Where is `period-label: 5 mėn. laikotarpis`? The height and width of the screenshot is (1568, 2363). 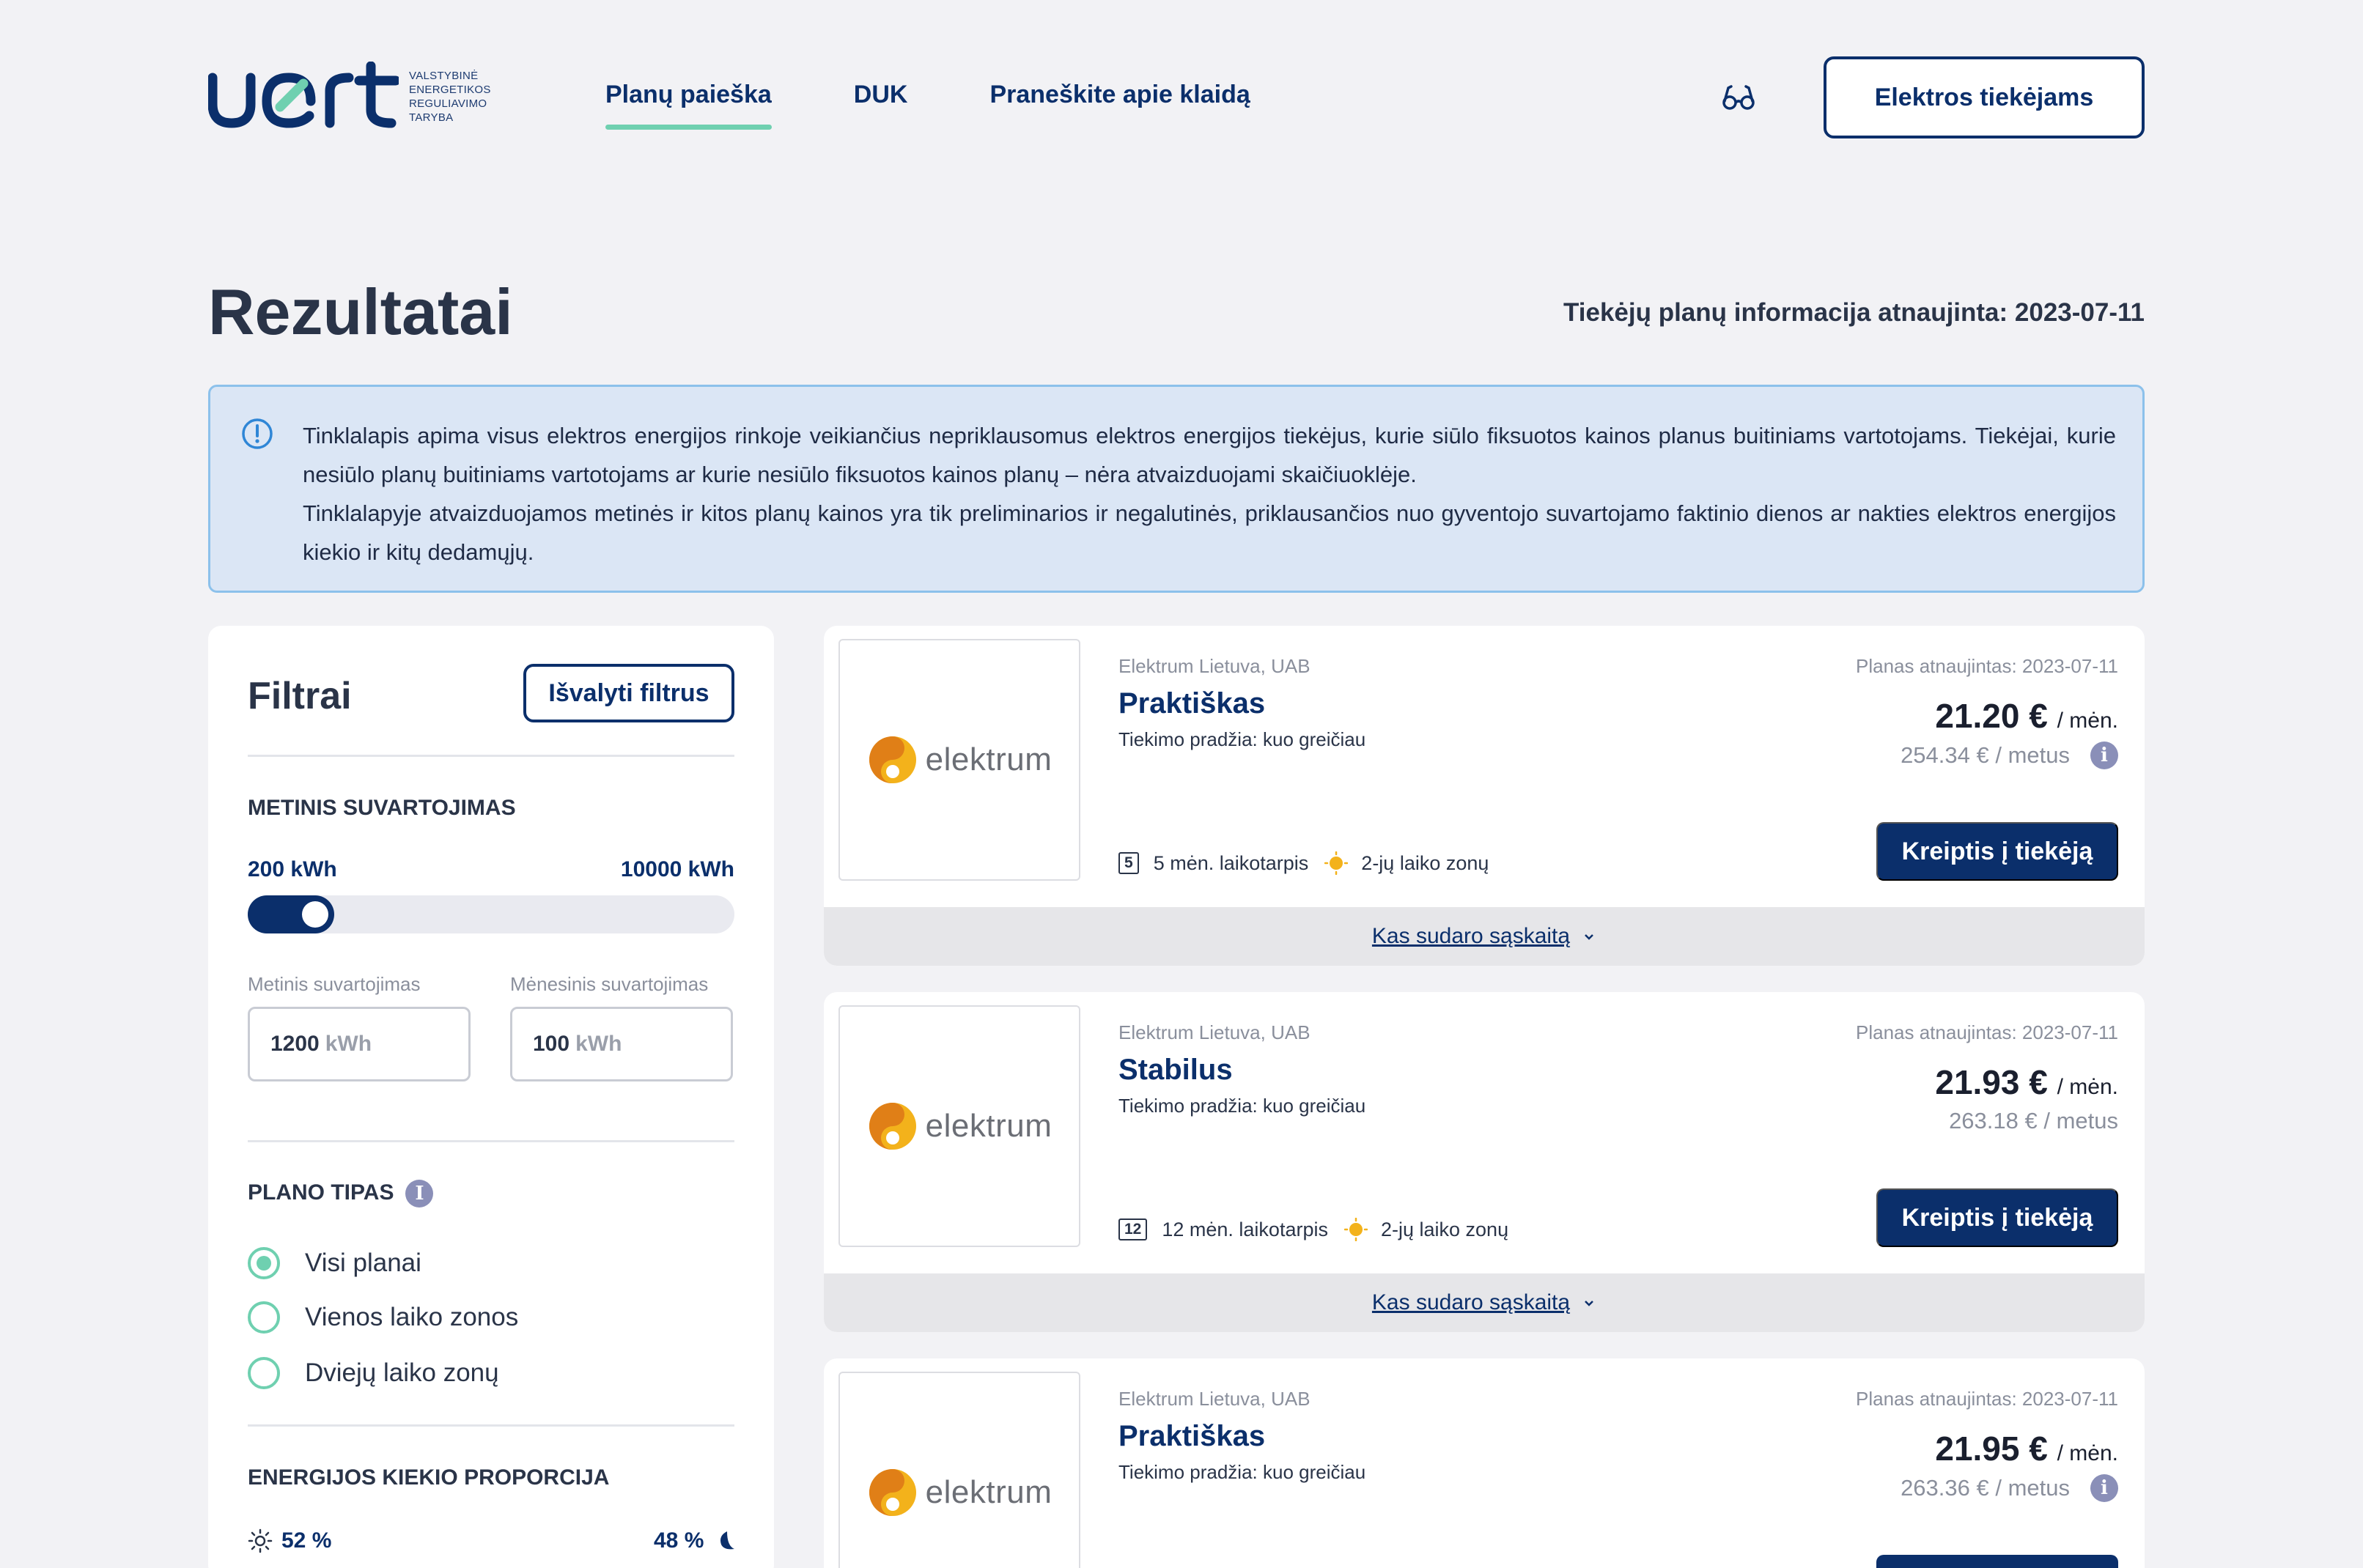
period-label: 5 mėn. laikotarpis is located at coordinates (1231, 863).